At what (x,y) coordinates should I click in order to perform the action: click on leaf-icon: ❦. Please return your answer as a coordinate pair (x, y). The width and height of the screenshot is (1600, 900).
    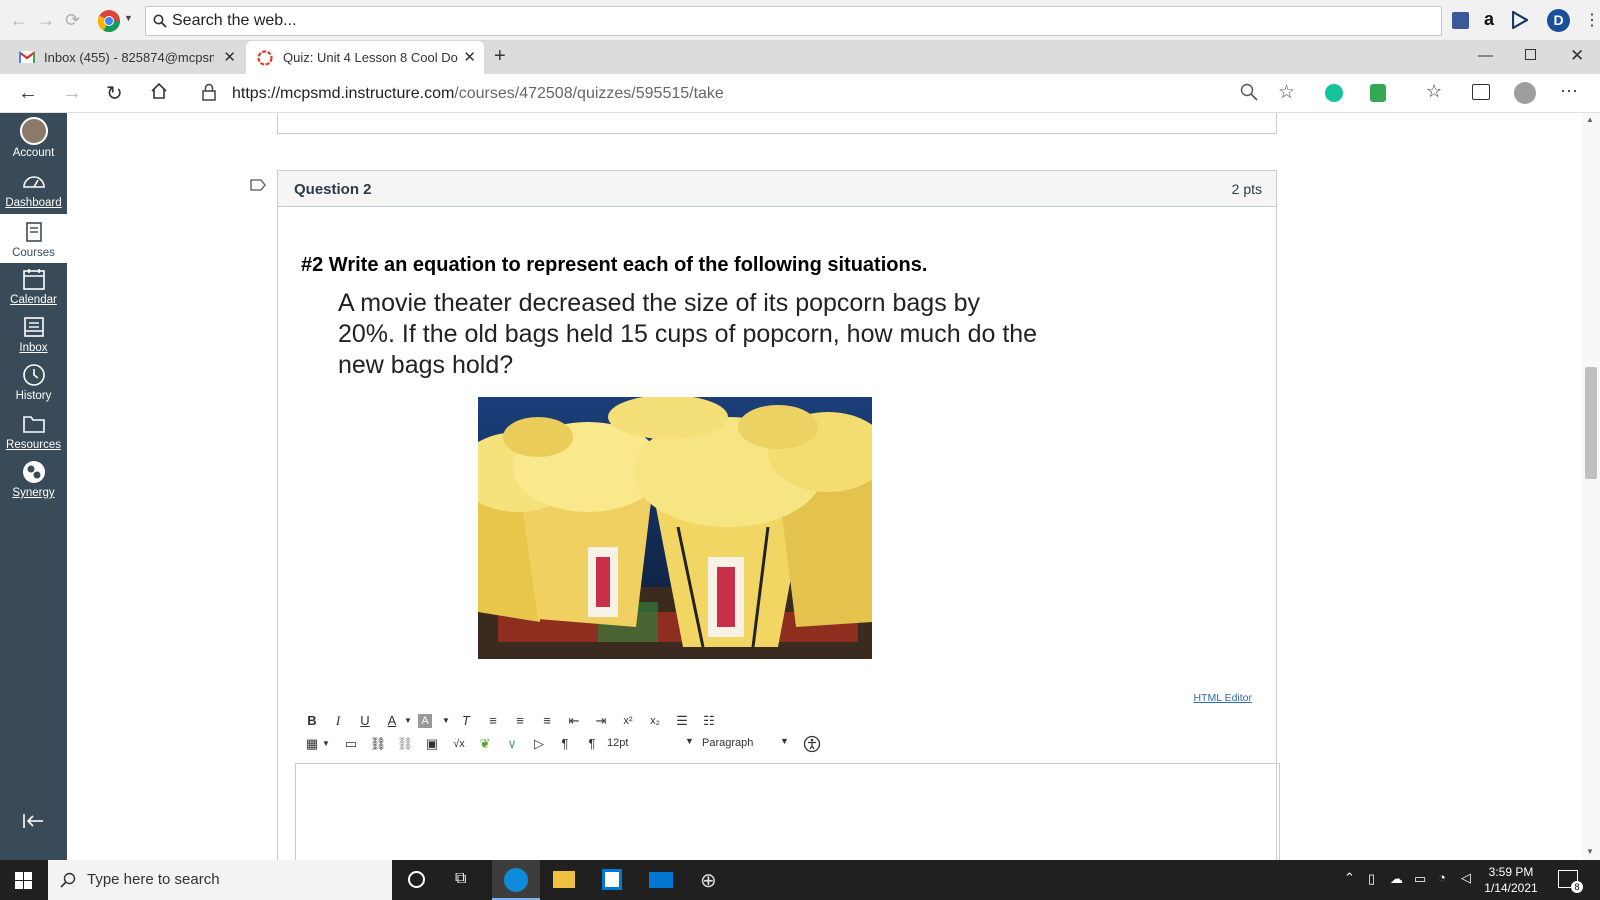
    Looking at the image, I should click on (485, 744).